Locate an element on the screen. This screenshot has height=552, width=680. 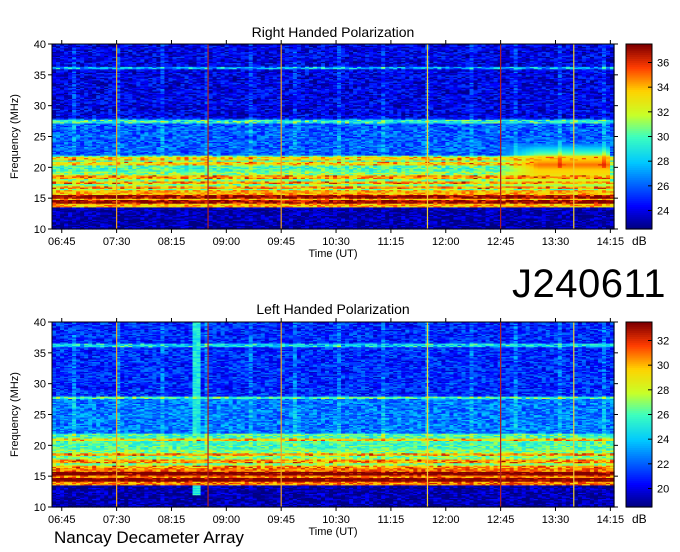
panel-title: Left Handed Polarization is located at coordinates (332, 309).